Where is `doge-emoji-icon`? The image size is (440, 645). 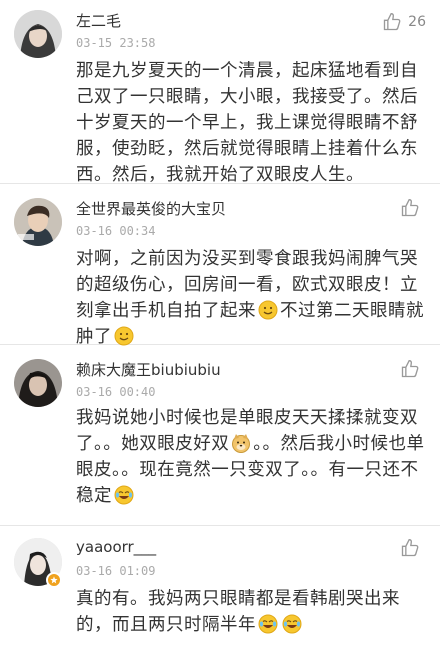
doge-emoji-icon is located at coordinates (241, 443).